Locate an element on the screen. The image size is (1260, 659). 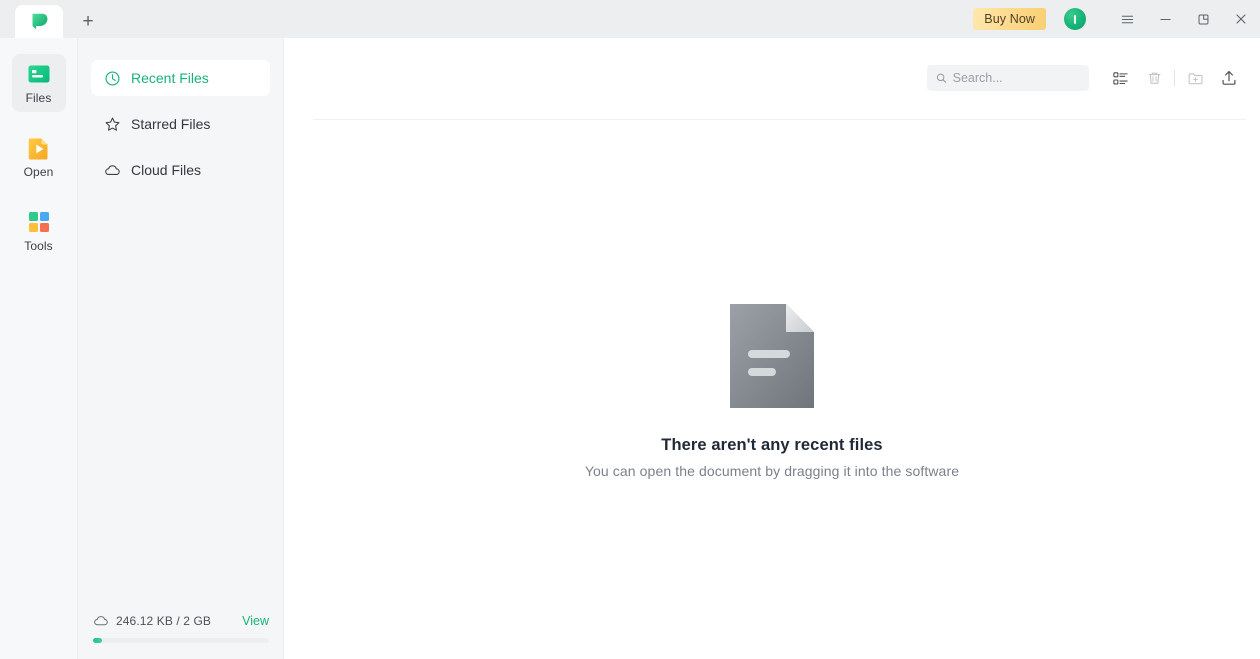
rail-item-label: Open is located at coordinates (38, 172).